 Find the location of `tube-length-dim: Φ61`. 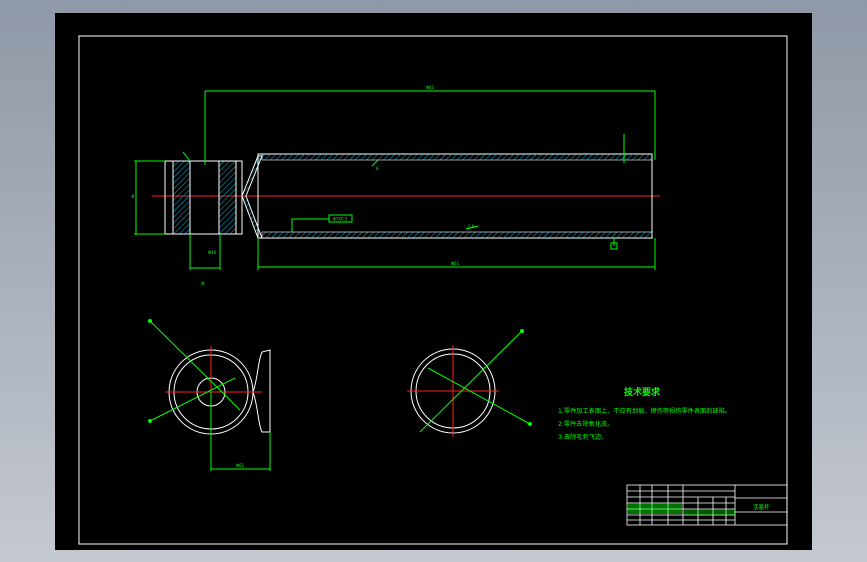

tube-length-dim: Φ61 is located at coordinates (455, 263).